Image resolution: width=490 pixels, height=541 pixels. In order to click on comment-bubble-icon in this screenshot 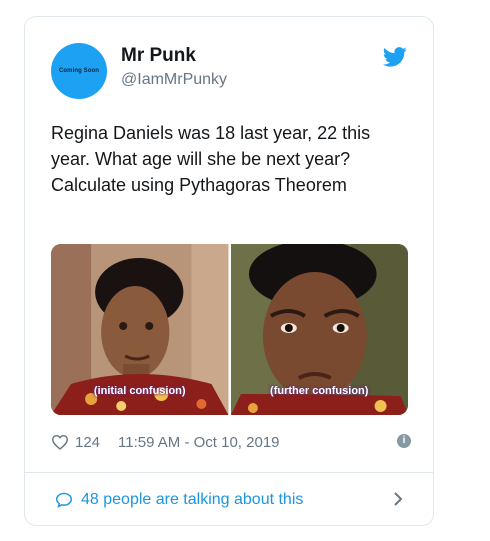, I will do `click(64, 500)`.